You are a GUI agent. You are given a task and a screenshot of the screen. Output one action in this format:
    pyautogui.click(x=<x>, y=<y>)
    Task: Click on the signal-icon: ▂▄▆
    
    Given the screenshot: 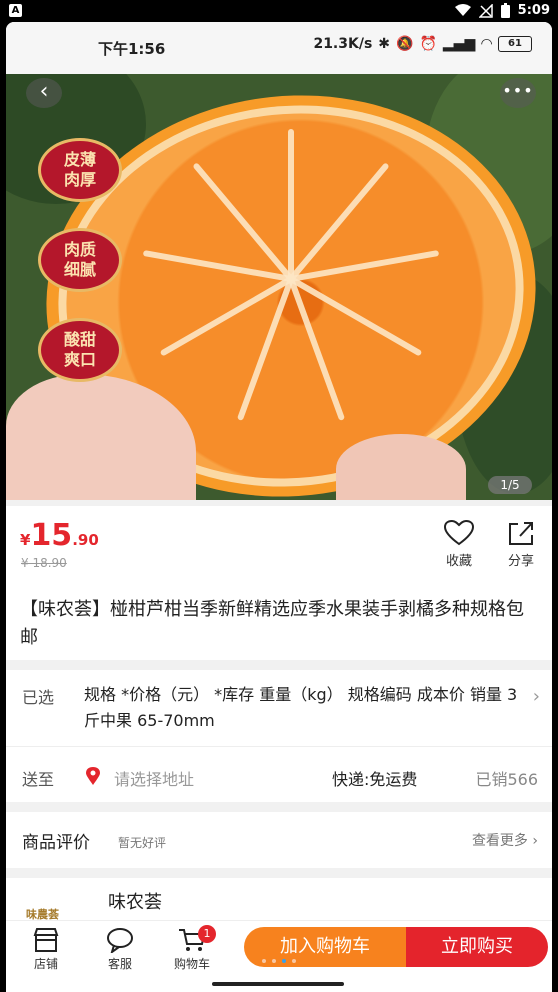 What is the action you would take?
    pyautogui.click(x=459, y=44)
    